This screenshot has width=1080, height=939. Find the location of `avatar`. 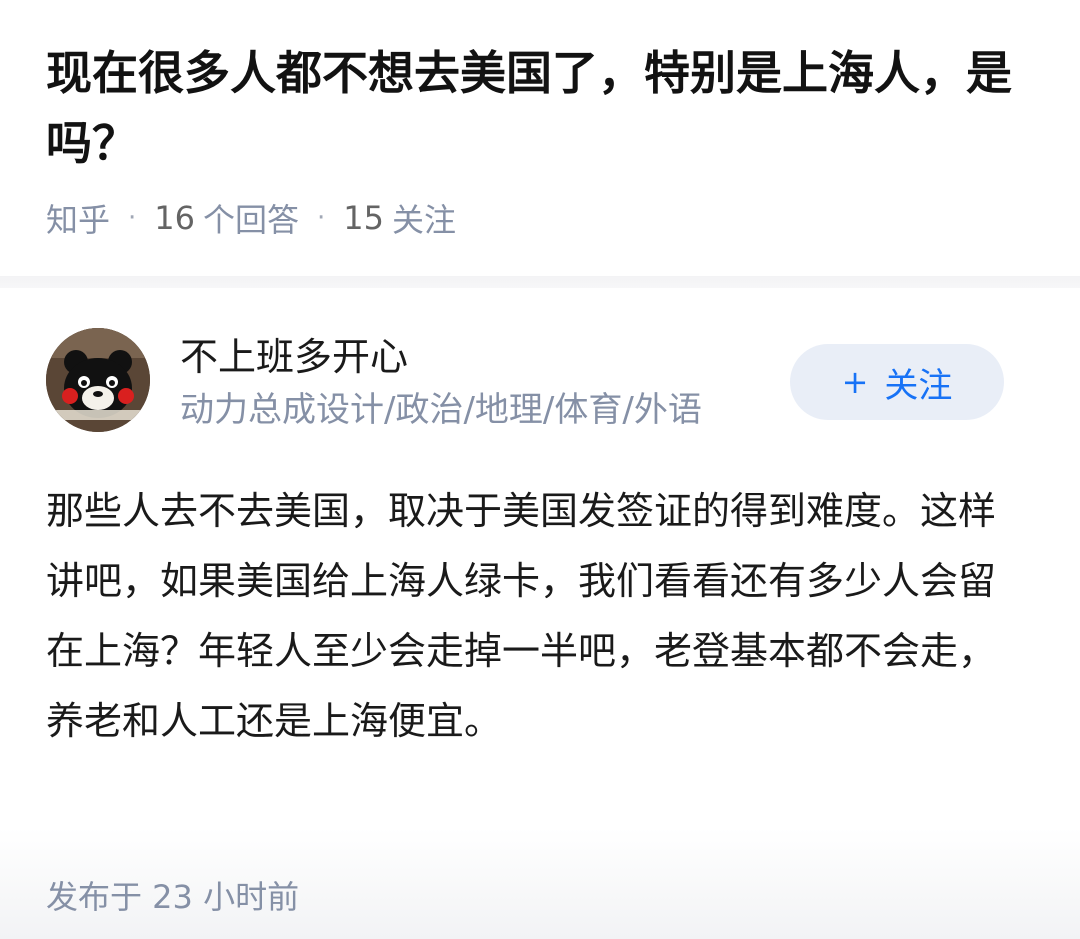

avatar is located at coordinates (98, 380).